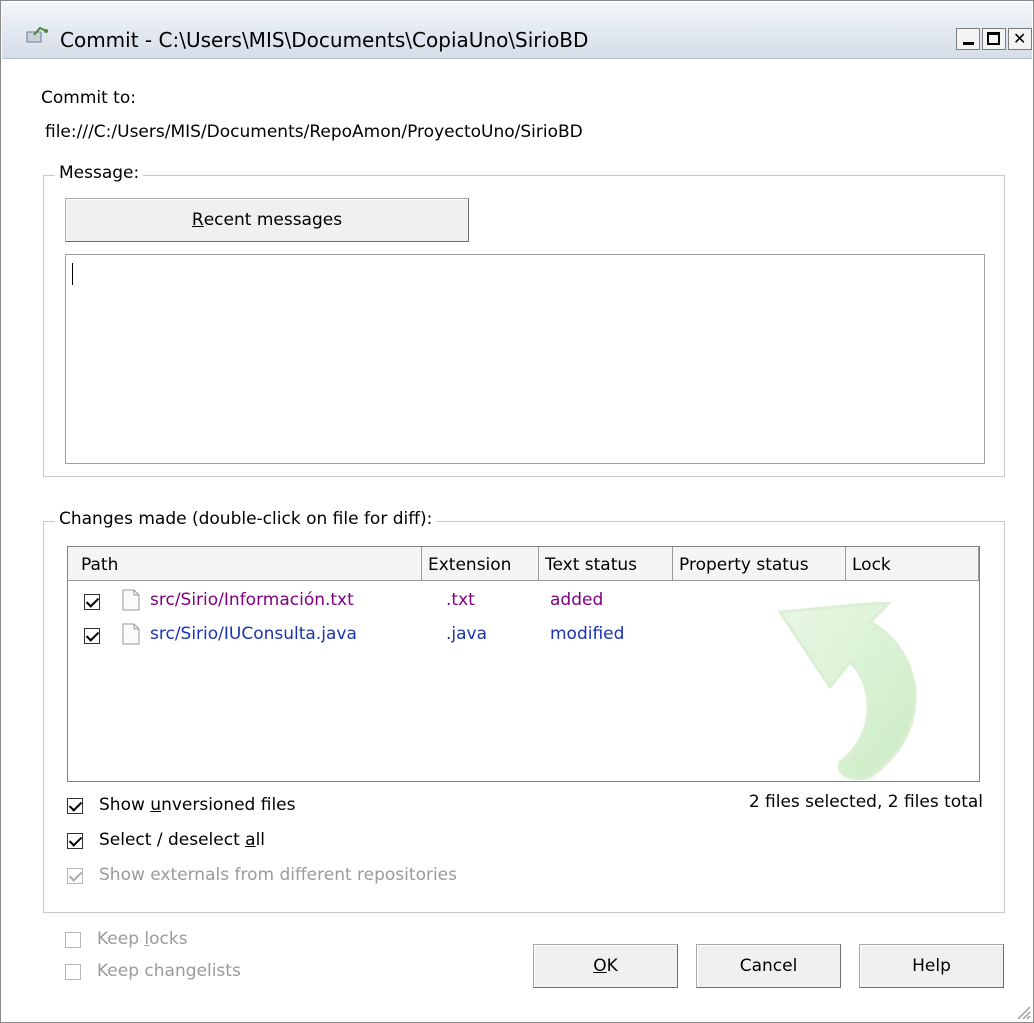 Image resolution: width=1034 pixels, height=1023 pixels. I want to click on file-path: src/Sirio/Información.txt, so click(252, 600).